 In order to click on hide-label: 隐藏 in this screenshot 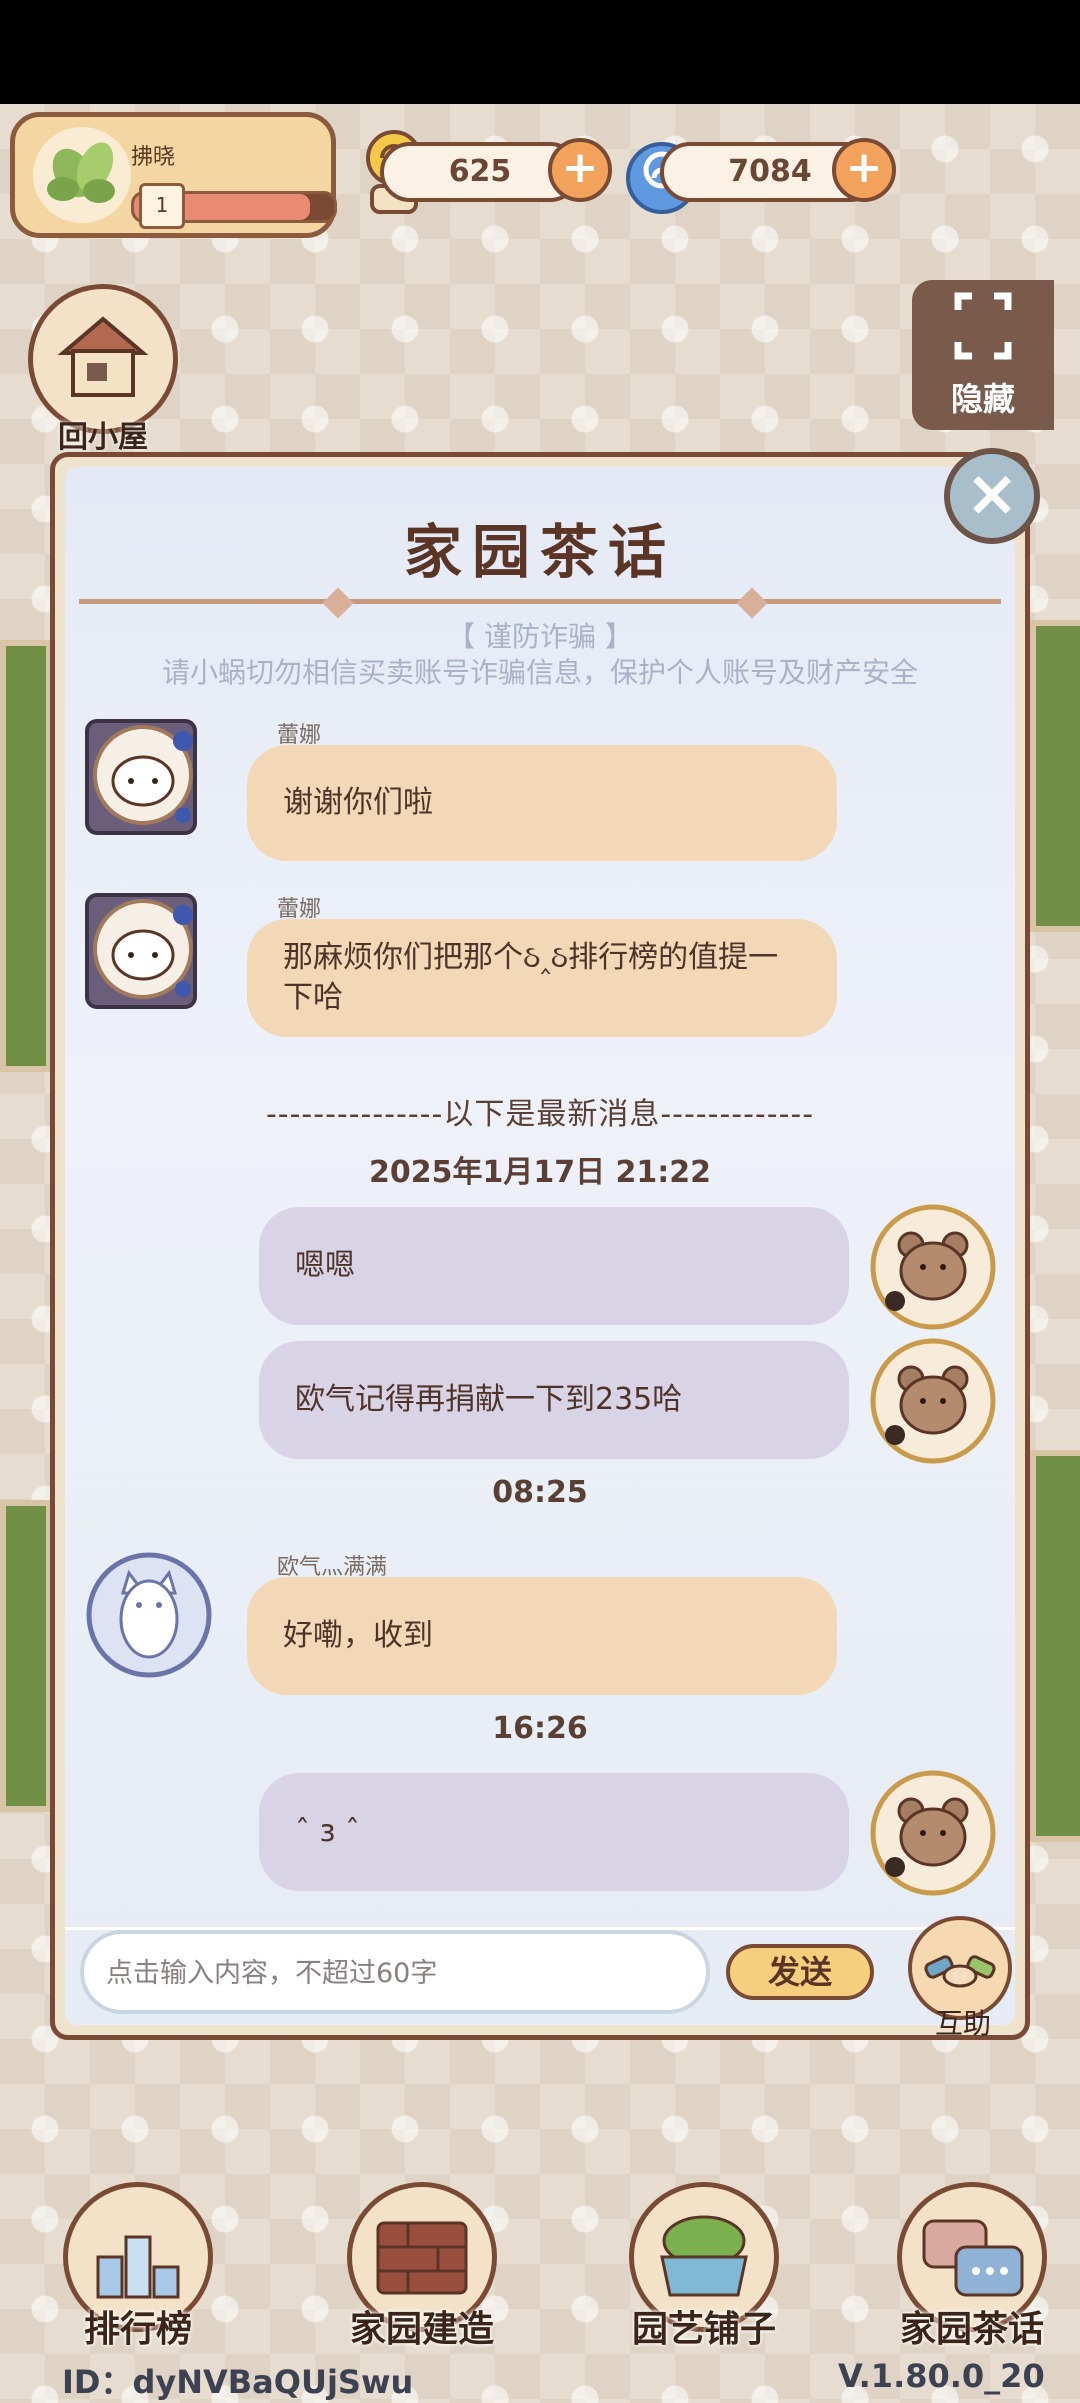, I will do `click(982, 399)`.